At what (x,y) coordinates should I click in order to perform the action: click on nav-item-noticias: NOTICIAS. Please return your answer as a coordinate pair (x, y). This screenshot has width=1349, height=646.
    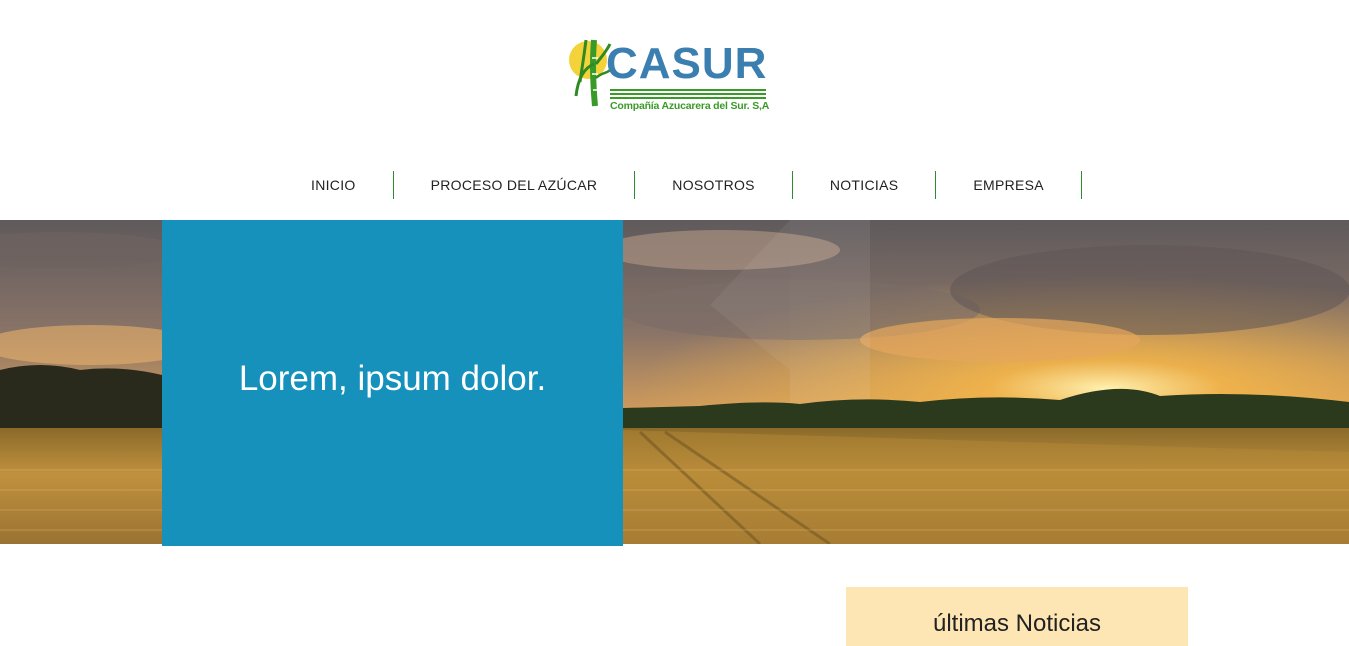
    Looking at the image, I should click on (865, 185).